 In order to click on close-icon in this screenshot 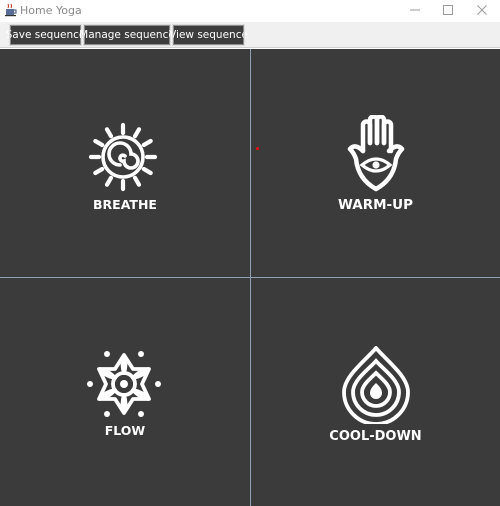, I will do `click(482, 10)`.